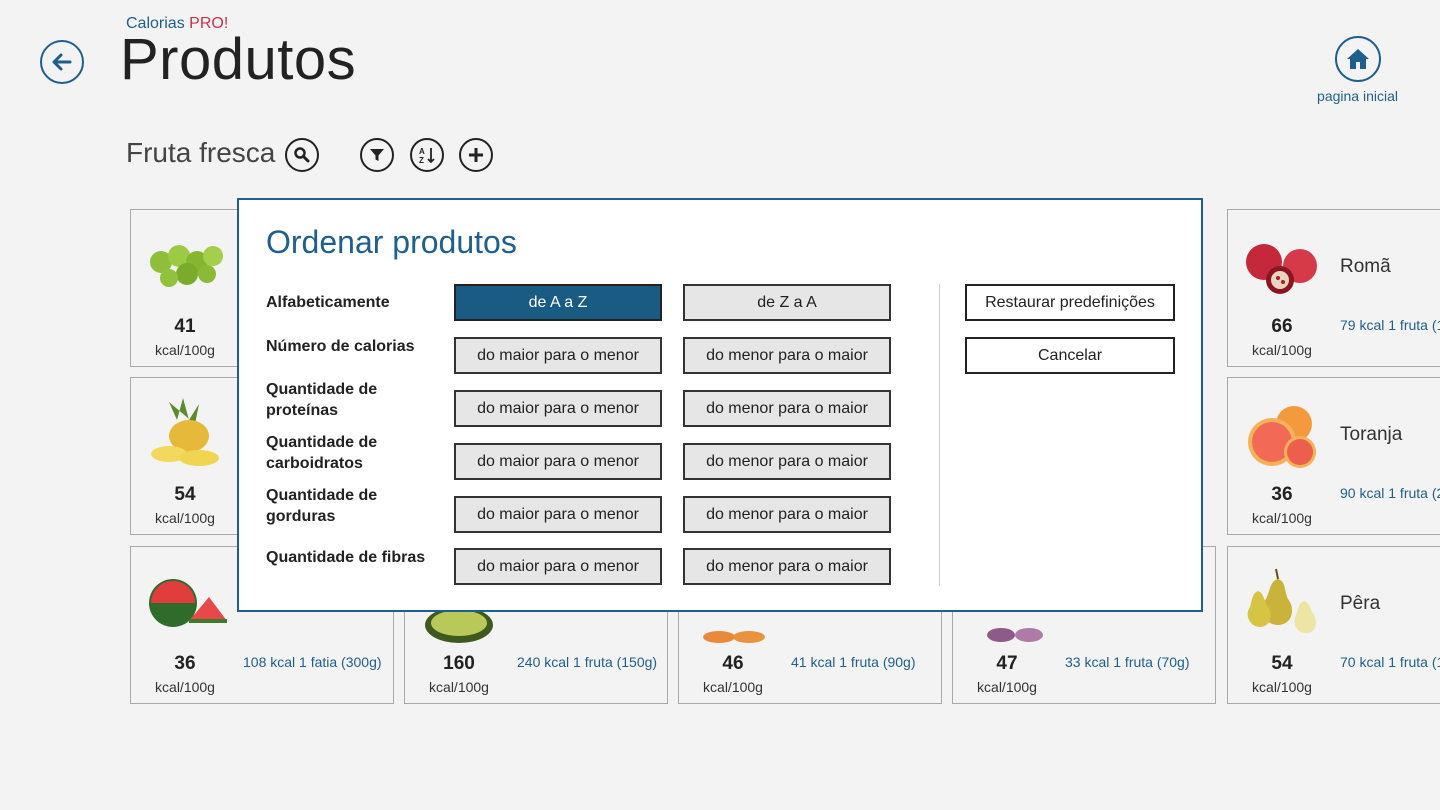  What do you see at coordinates (1390, 662) in the screenshot?
I see `portion-info: 70 kcal 1 fruta (13` at bounding box center [1390, 662].